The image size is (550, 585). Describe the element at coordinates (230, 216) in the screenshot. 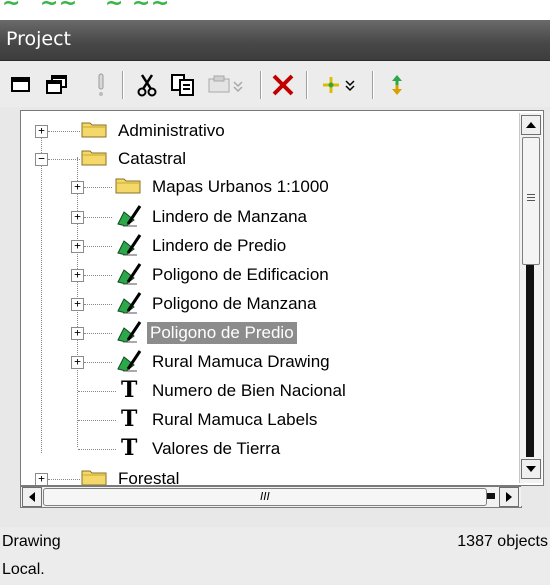

I see `tree-item-label: Lindero de Manzana` at that location.